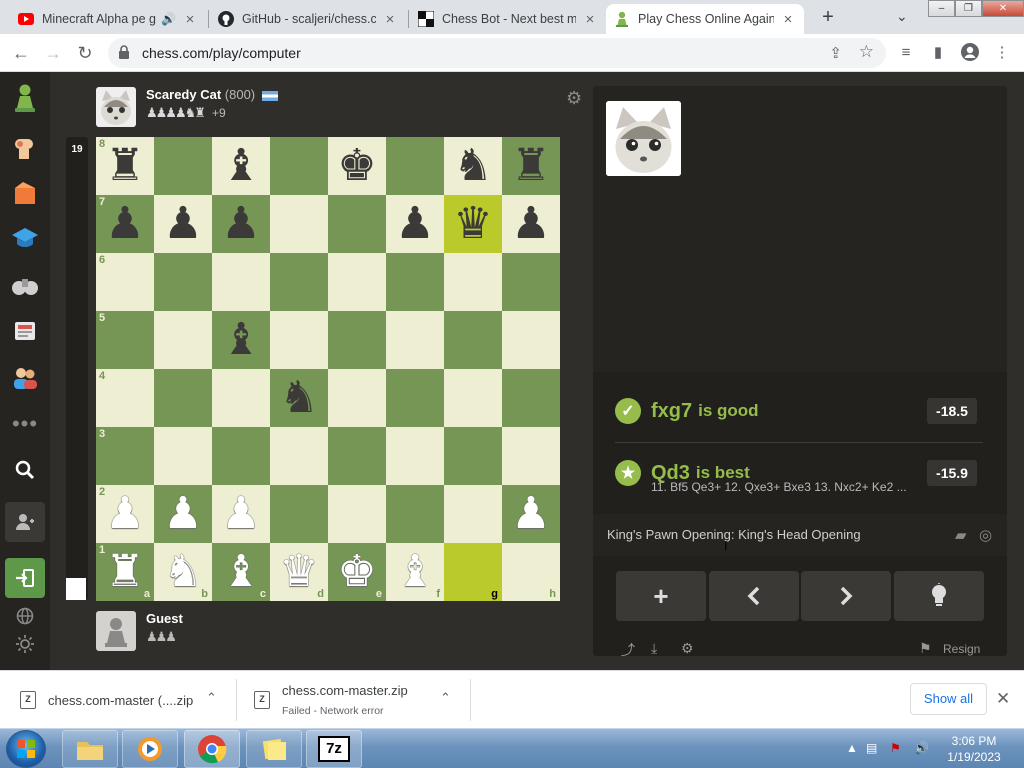  What do you see at coordinates (497, 53) in the screenshot?
I see `address-bar: chess.com/play/computer ⇪ ☆` at bounding box center [497, 53].